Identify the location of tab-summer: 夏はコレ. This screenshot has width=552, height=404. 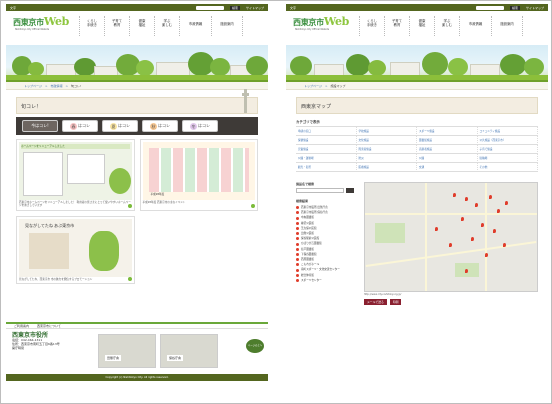
(120, 126).